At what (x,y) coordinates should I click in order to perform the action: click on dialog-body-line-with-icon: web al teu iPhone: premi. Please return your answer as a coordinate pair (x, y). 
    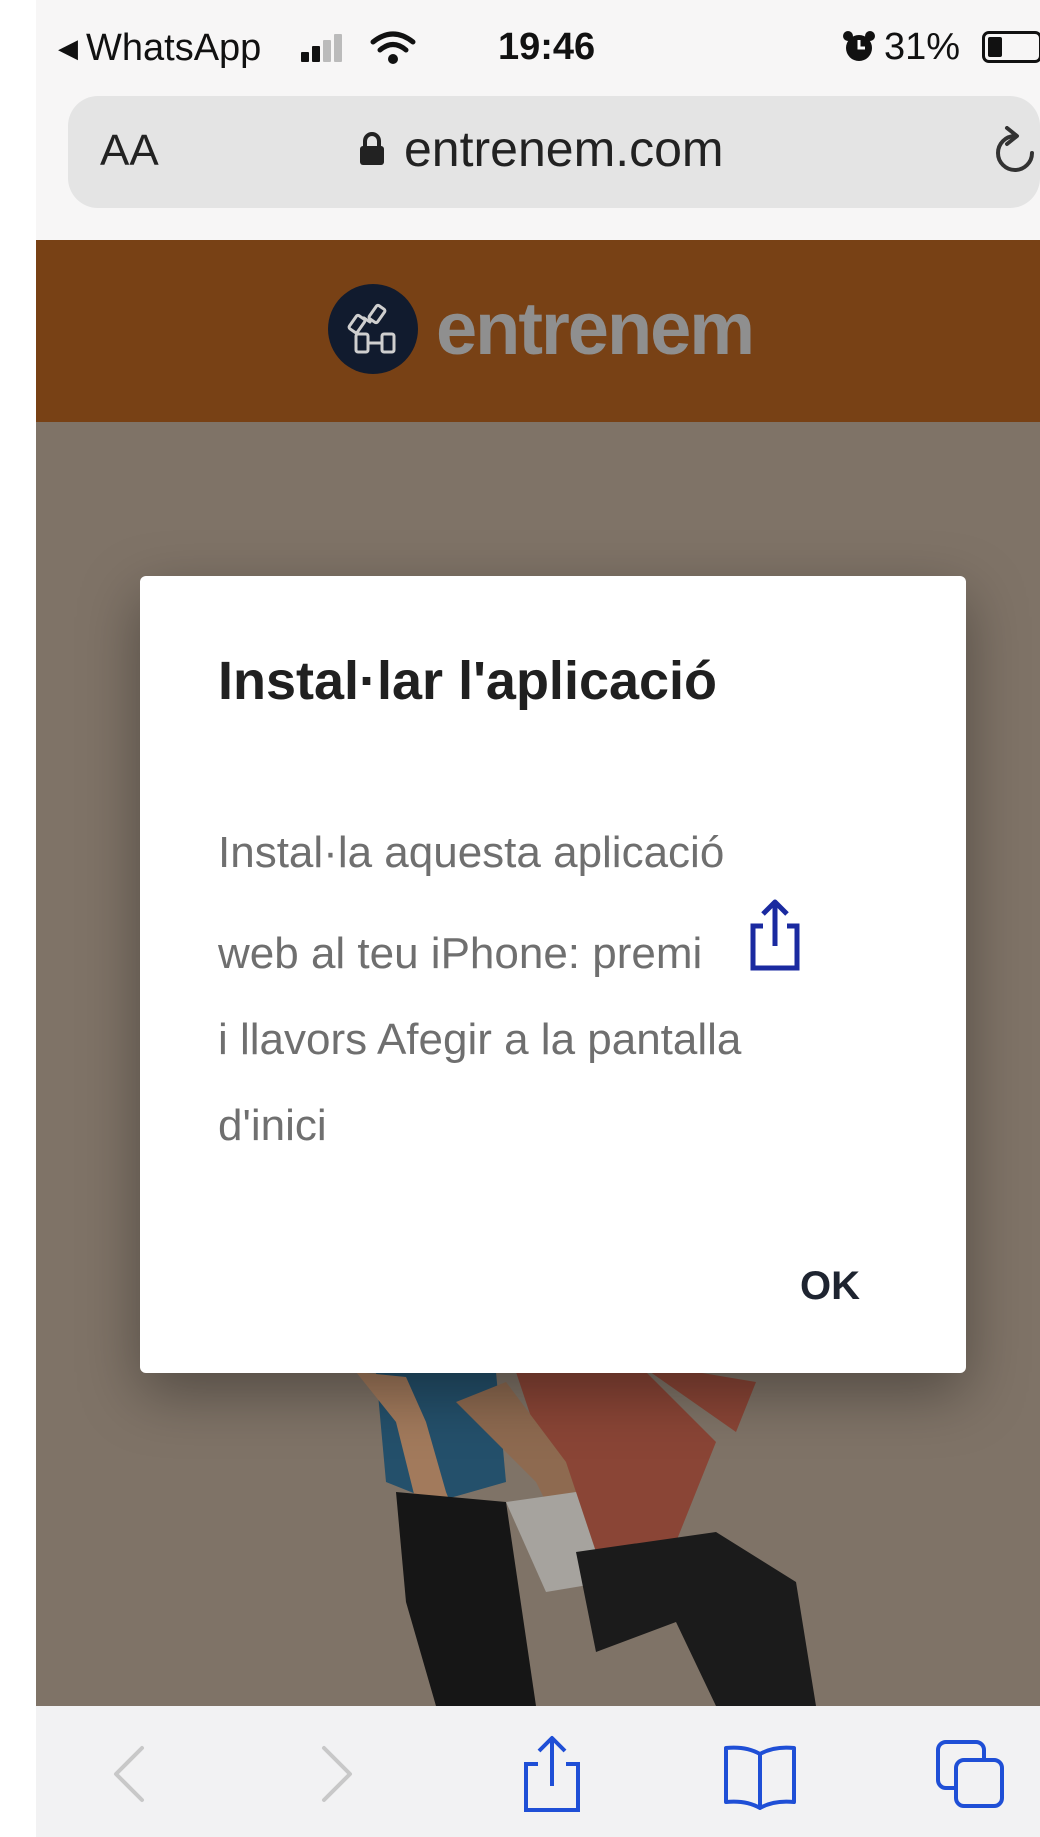
    Looking at the image, I should click on (558, 946).